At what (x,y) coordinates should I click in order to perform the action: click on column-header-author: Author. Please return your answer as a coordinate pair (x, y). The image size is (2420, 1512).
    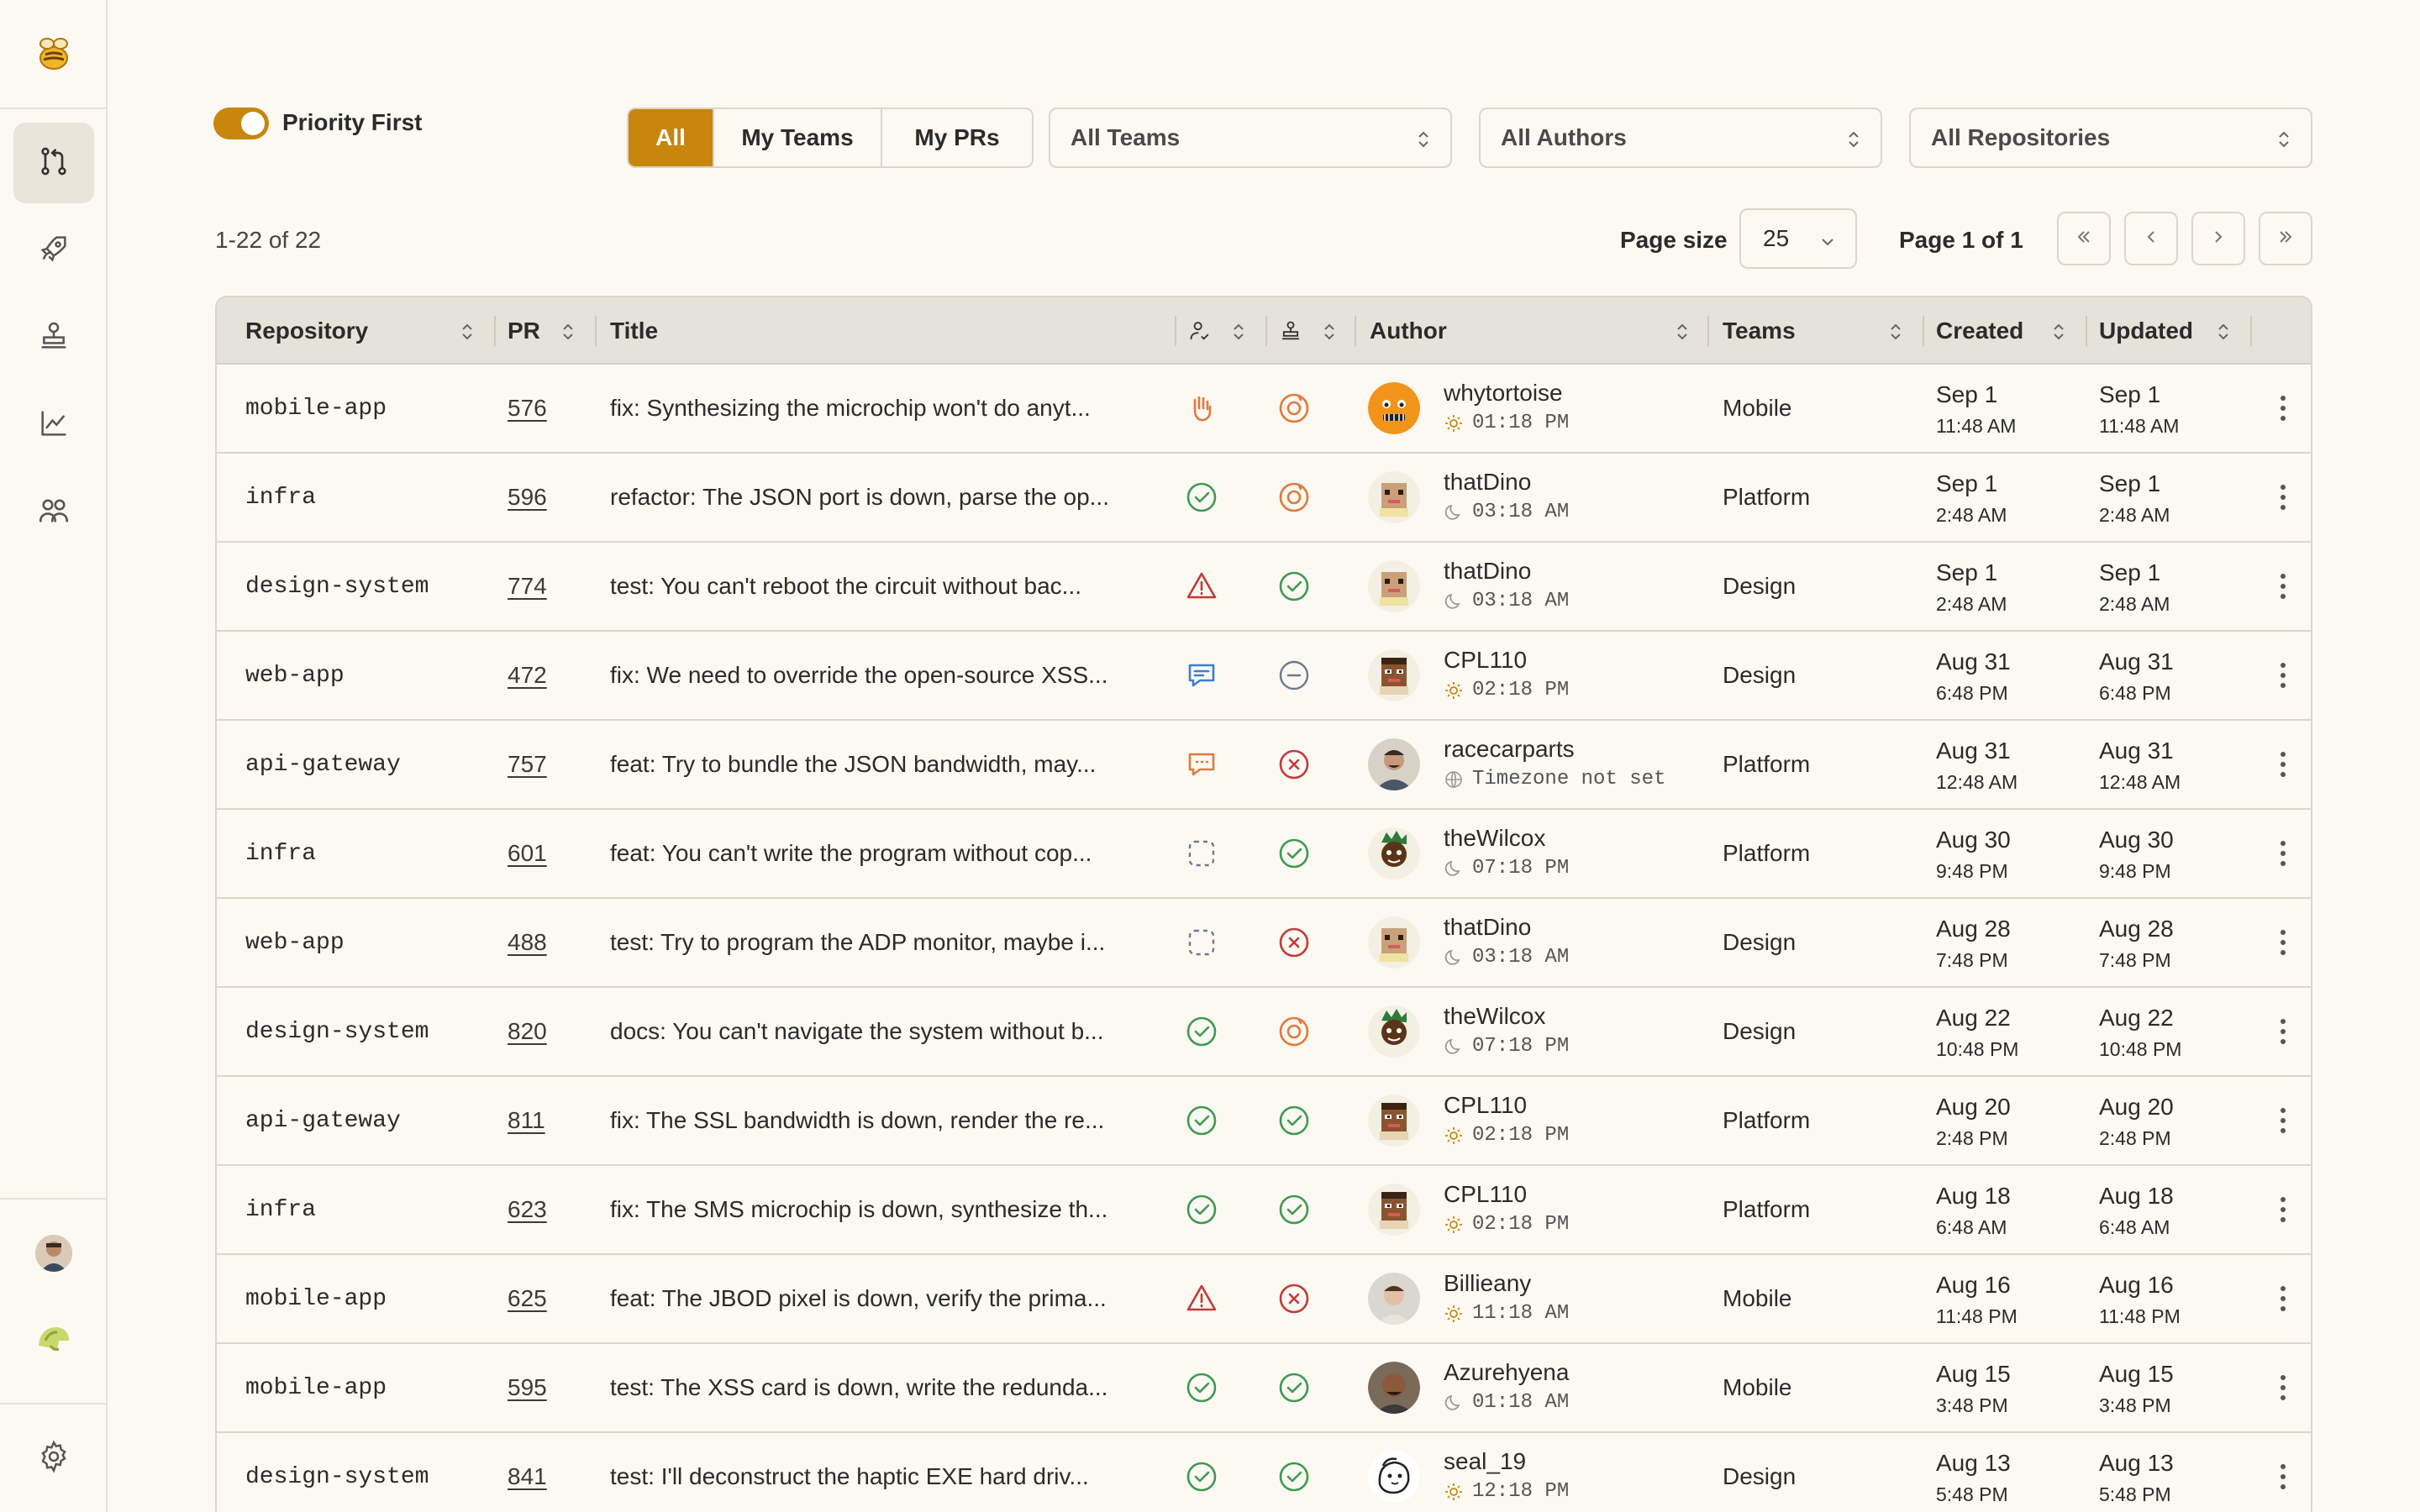
    Looking at the image, I should click on (1408, 331).